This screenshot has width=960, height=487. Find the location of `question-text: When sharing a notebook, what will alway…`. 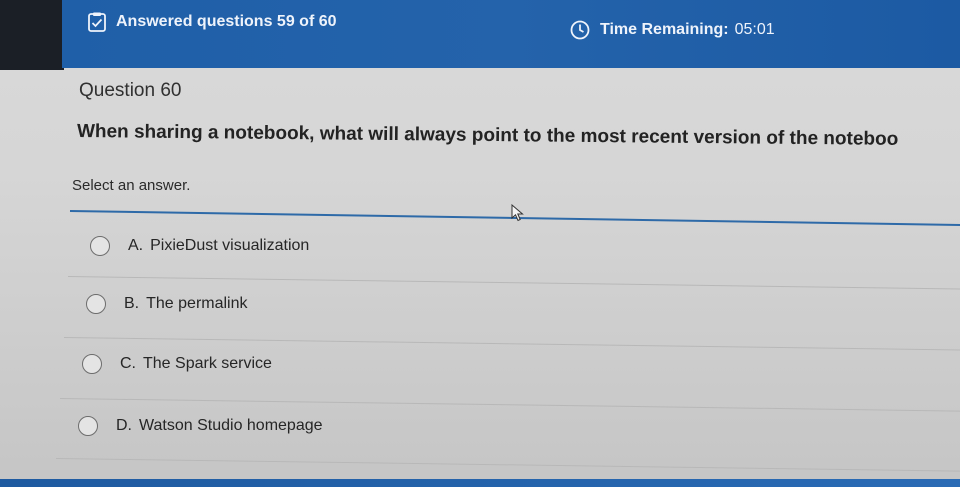

question-text: When sharing a notebook, what will alway… is located at coordinates (487, 135).